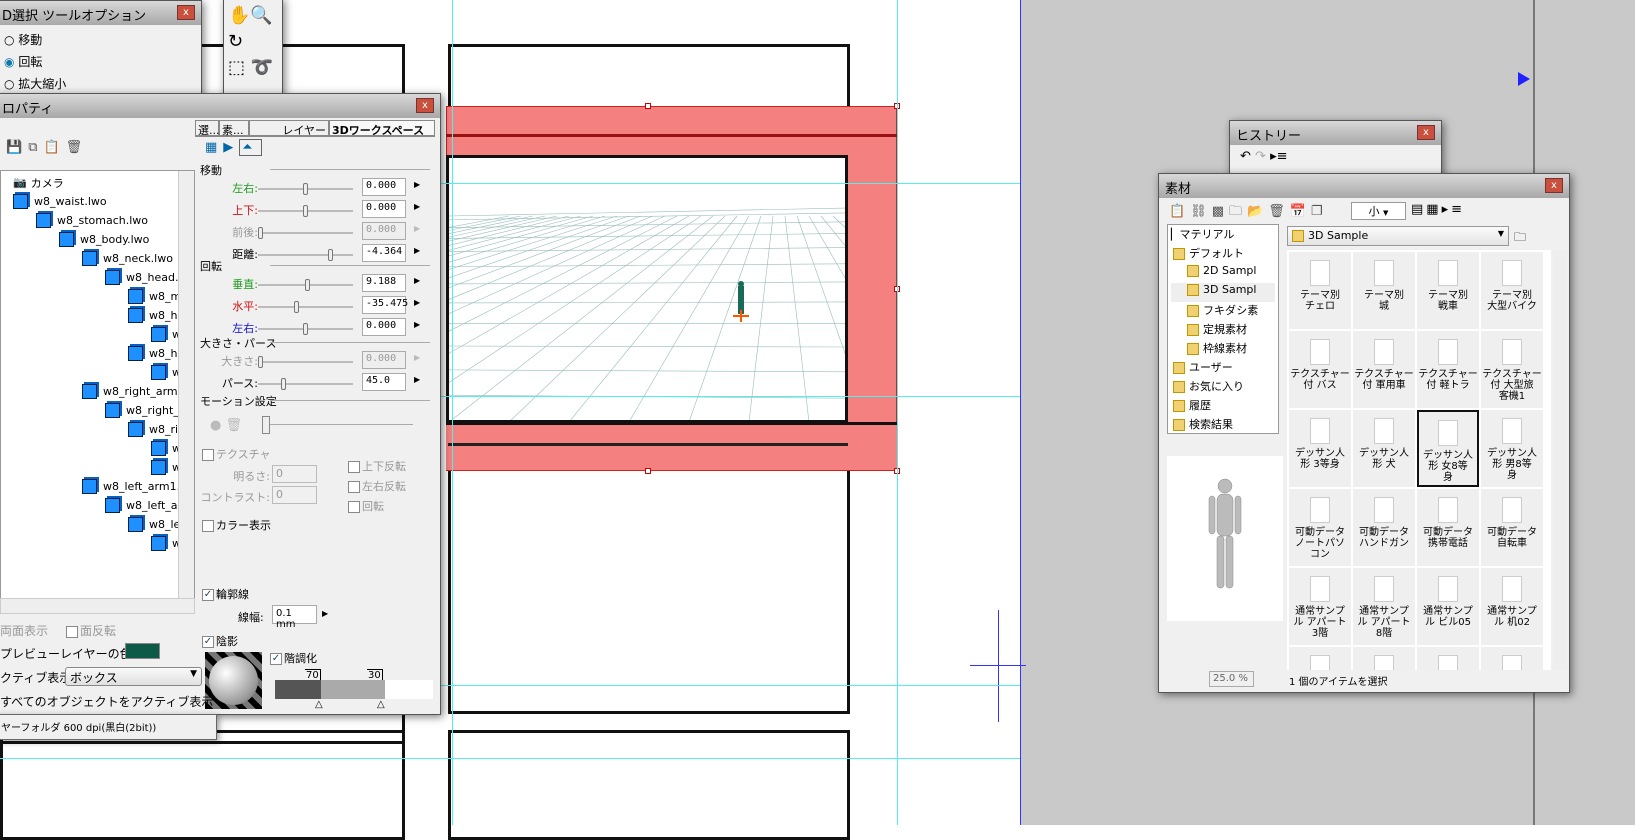 This screenshot has height=840, width=1635. What do you see at coordinates (1512, 448) in the screenshot?
I see `material-item: デッサン人 形 男8等 身` at bounding box center [1512, 448].